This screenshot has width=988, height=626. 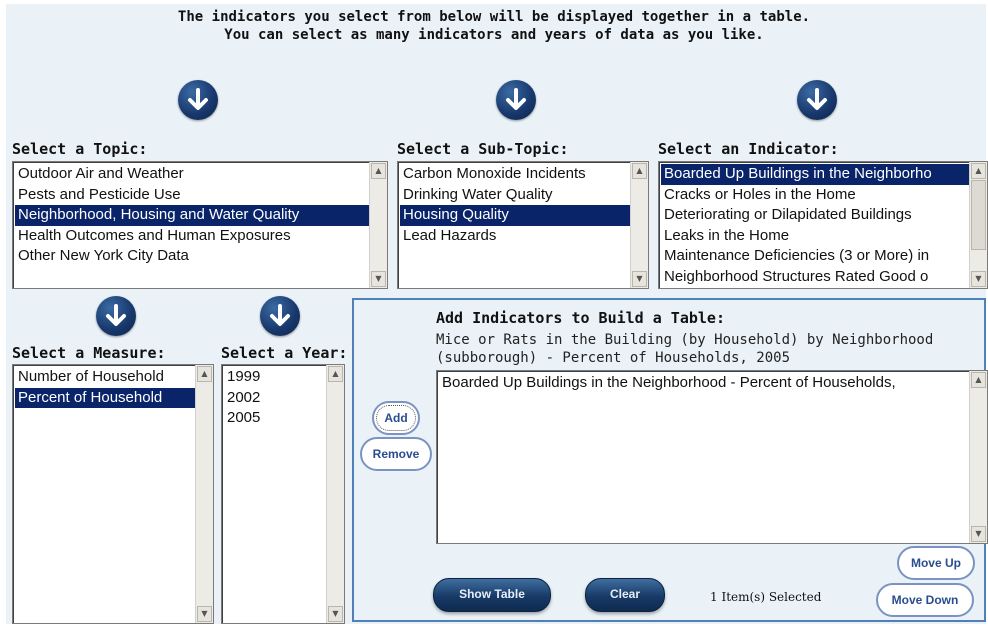 What do you see at coordinates (192, 256) in the screenshot?
I see `topic-option: Other New York City Data` at bounding box center [192, 256].